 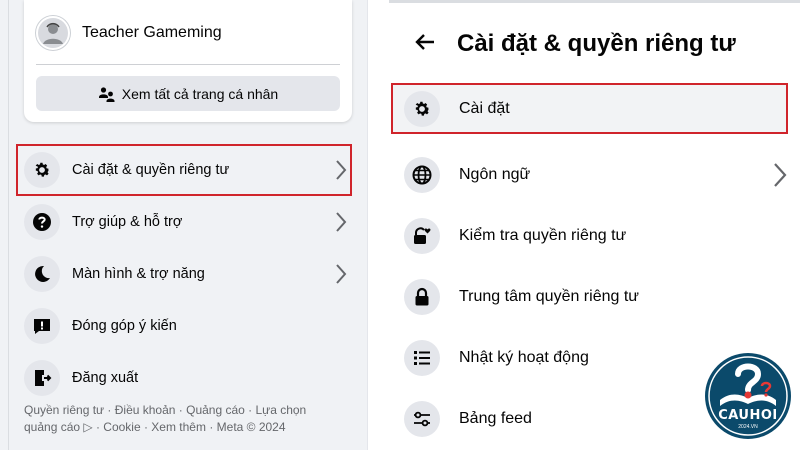 What do you see at coordinates (748, 396) in the screenshot?
I see `cauhoi-watermark-logo: CAUHOI 2024.VN` at bounding box center [748, 396].